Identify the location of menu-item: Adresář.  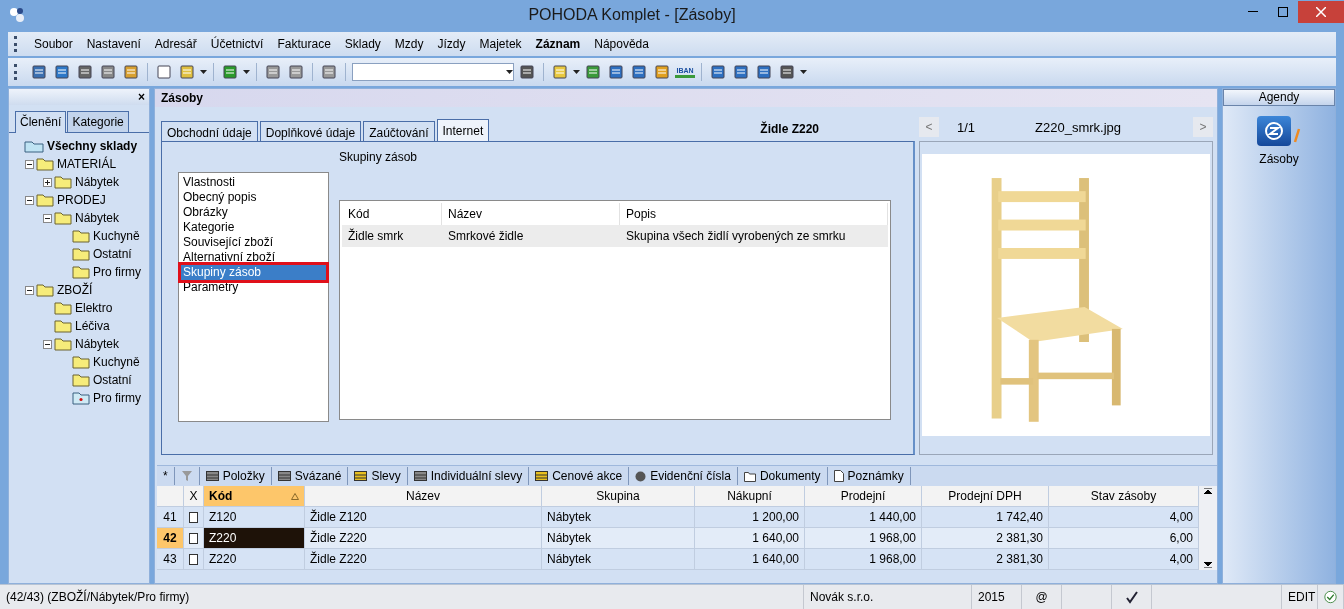
(175, 44).